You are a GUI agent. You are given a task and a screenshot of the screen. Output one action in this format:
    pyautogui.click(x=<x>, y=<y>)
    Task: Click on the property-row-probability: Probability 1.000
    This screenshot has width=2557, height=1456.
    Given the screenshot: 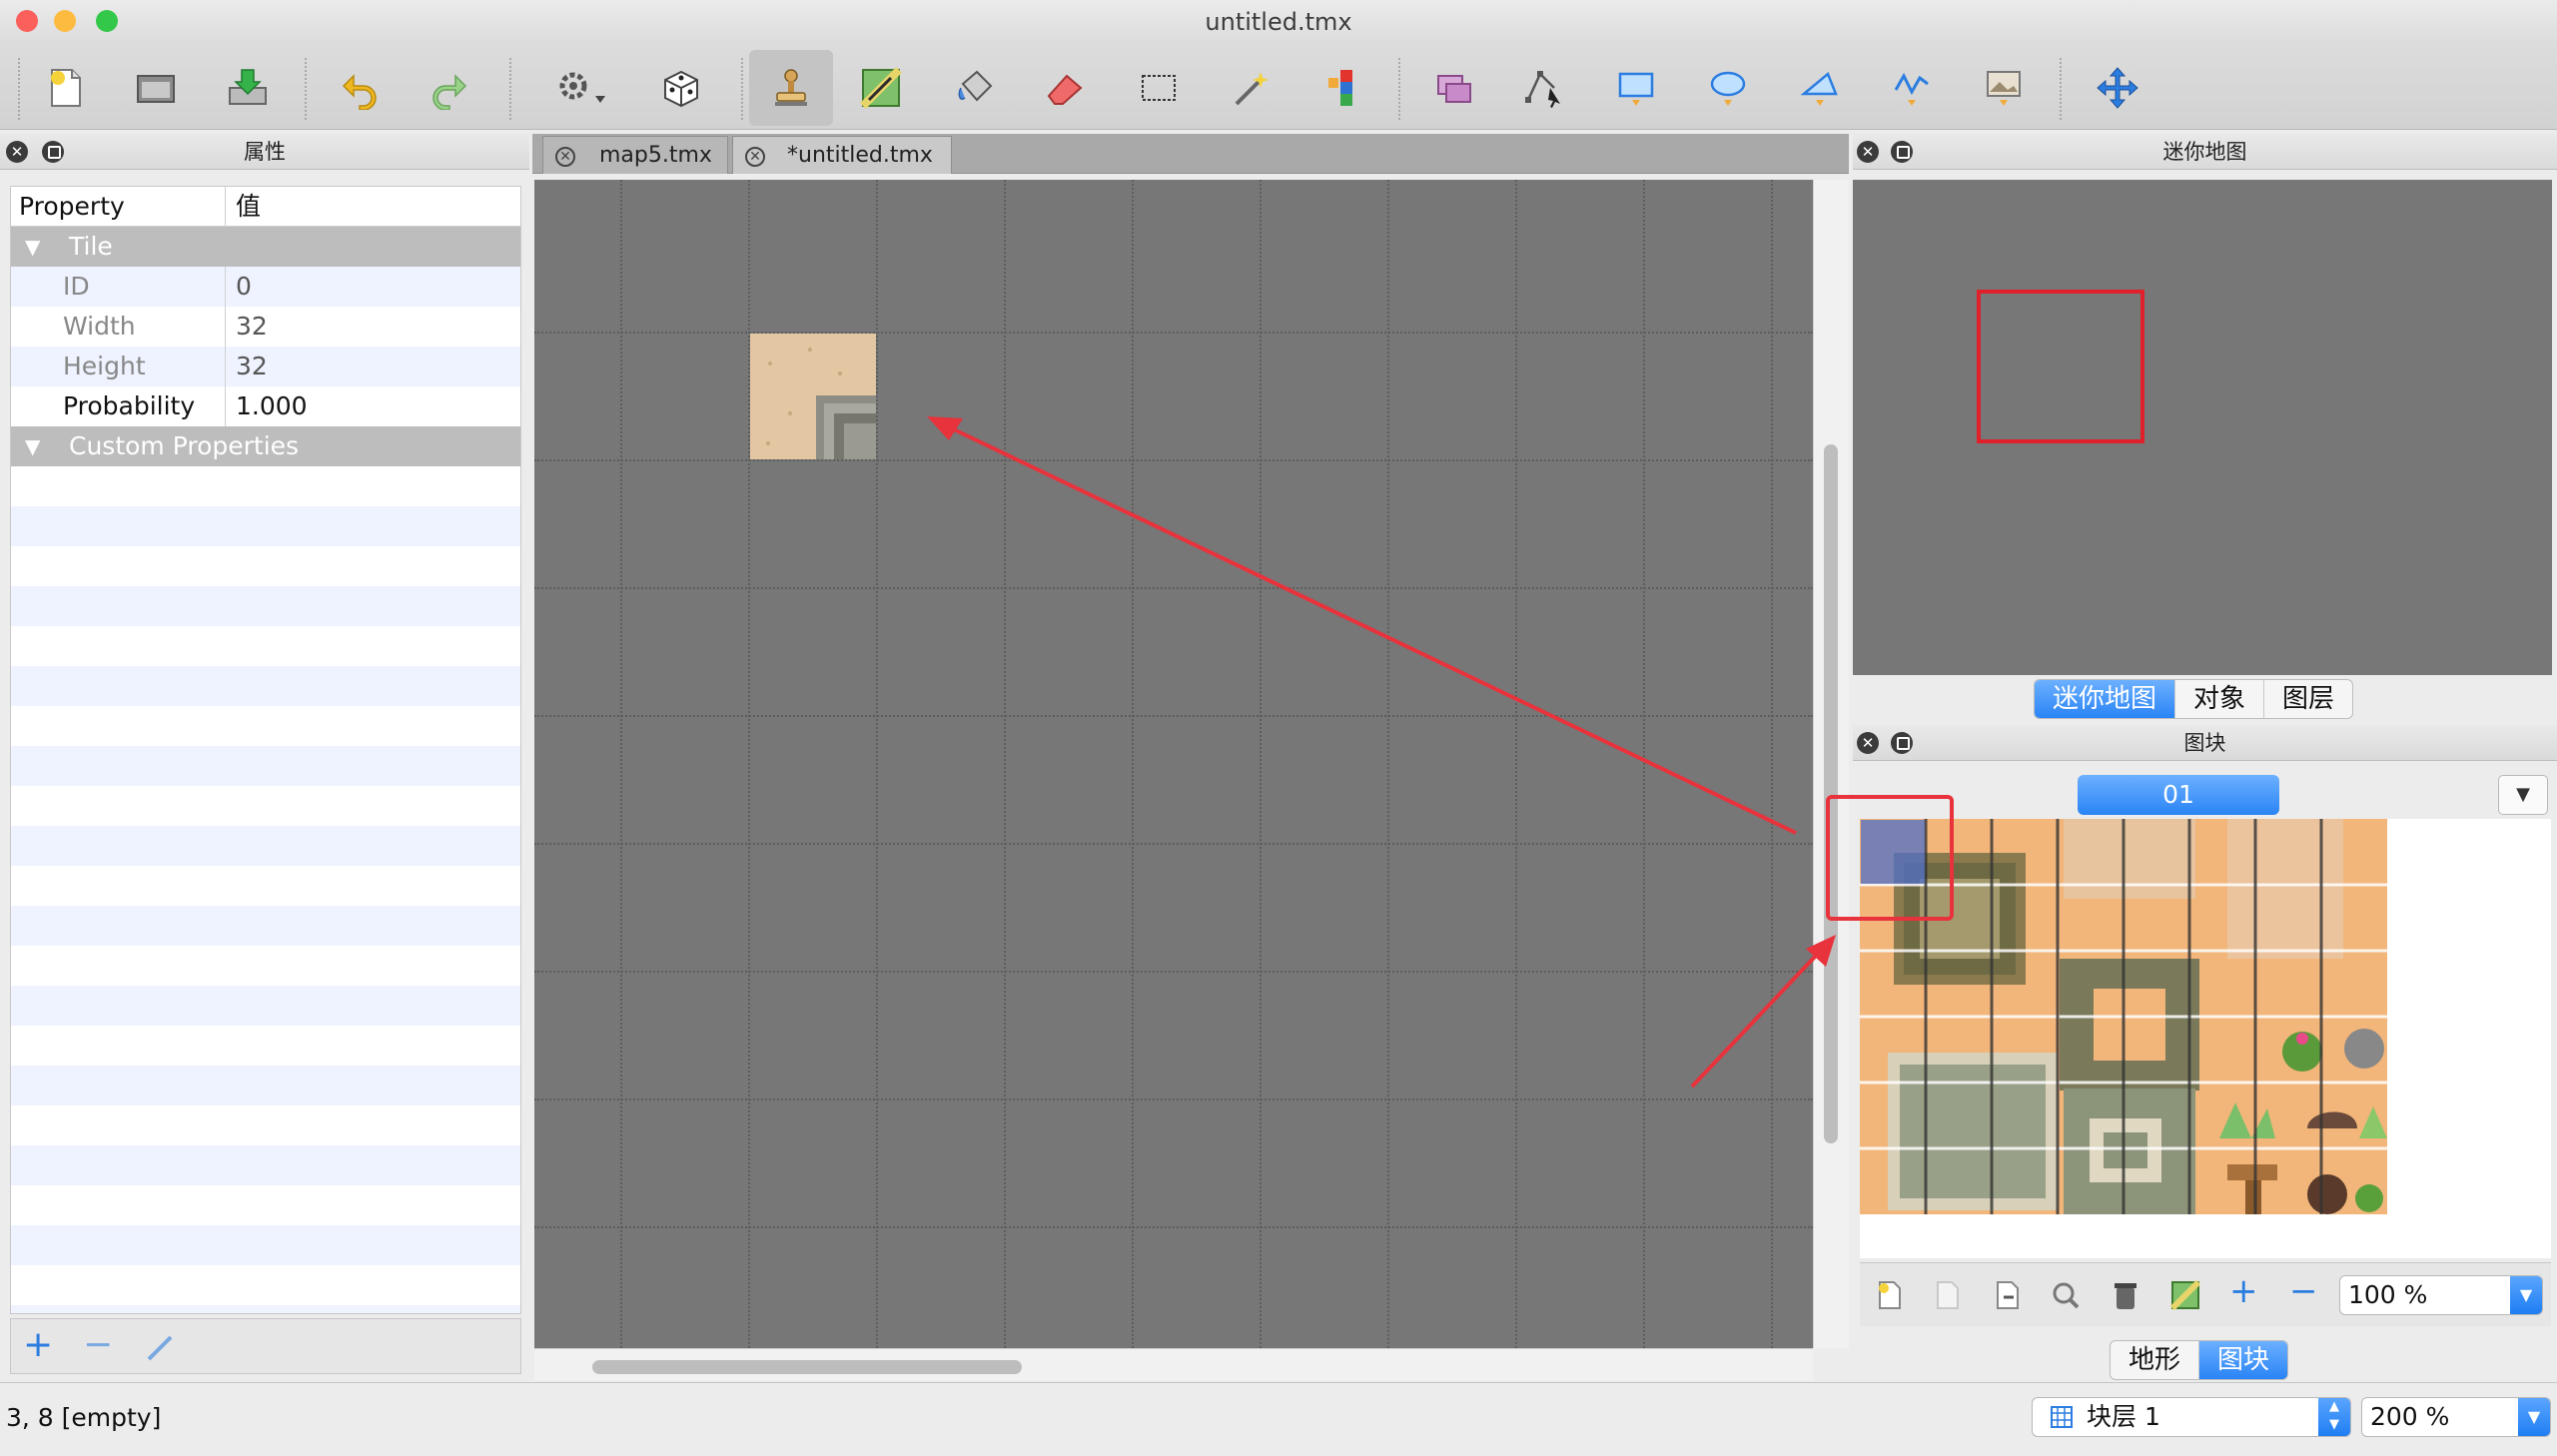 What is the action you would take?
    pyautogui.click(x=265, y=406)
    